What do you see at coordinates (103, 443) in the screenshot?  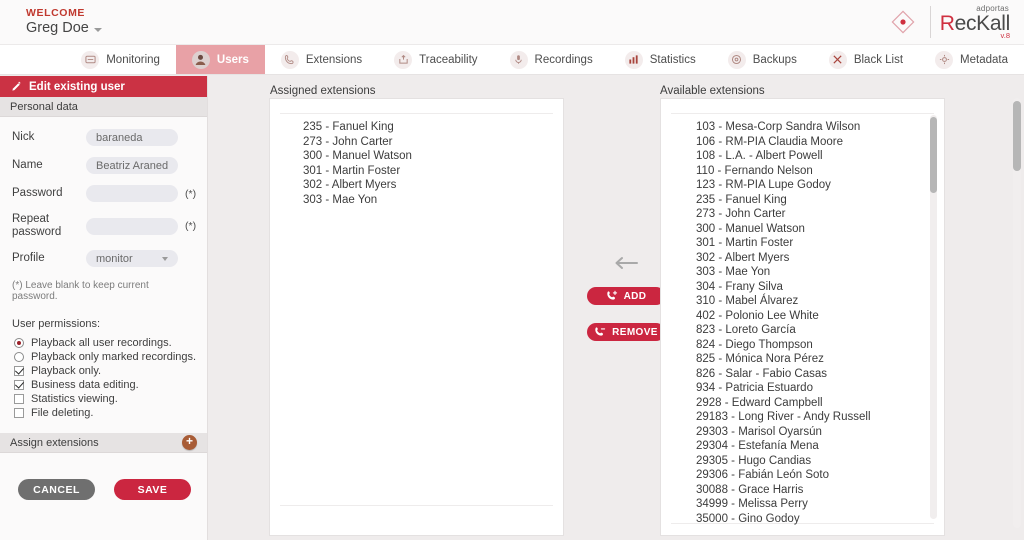 I see `section-assign-extensions: Assign extensions +` at bounding box center [103, 443].